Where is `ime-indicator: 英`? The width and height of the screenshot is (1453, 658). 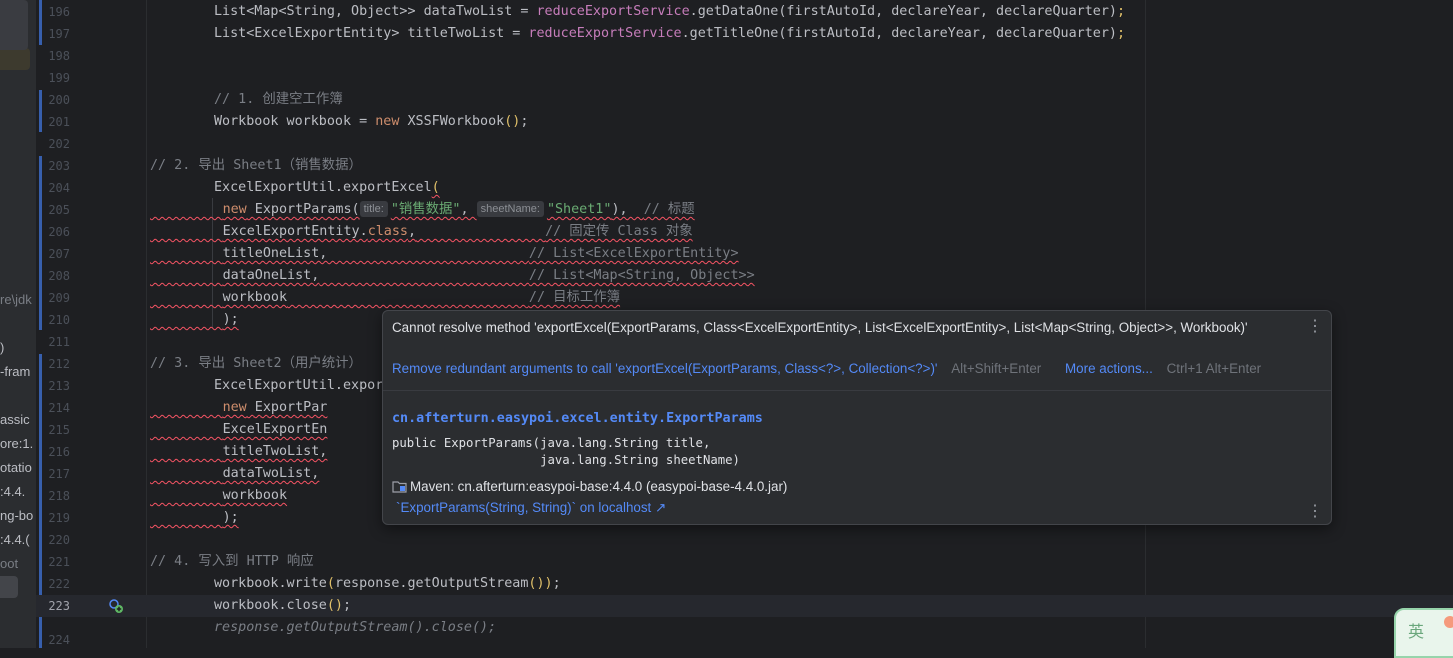 ime-indicator: 英 is located at coordinates (1423, 633).